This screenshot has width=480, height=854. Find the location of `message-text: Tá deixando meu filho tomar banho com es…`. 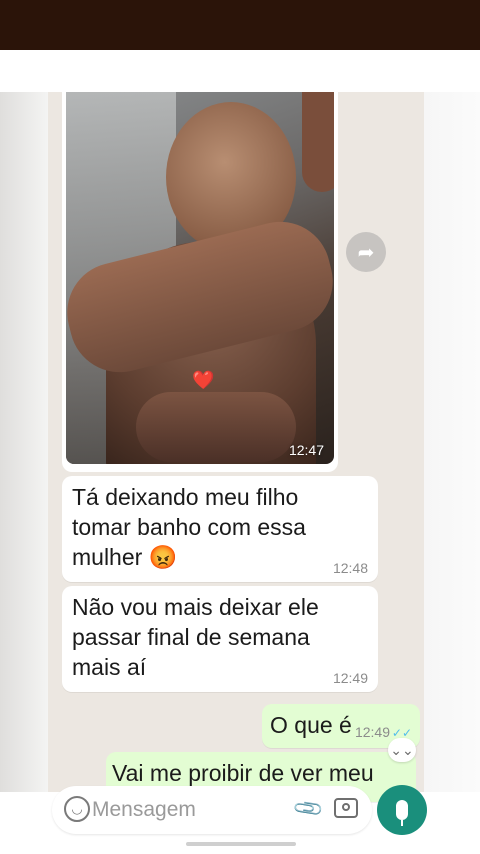

message-text: Tá deixando meu filho tomar banho com es… is located at coordinates (189, 527).